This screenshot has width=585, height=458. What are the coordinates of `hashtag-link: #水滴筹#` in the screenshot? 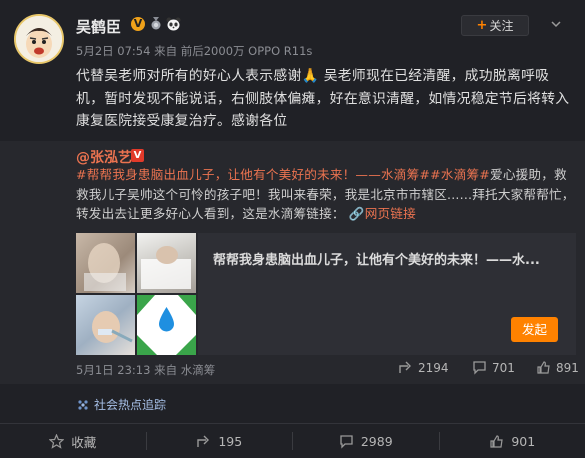 It's located at (460, 174).